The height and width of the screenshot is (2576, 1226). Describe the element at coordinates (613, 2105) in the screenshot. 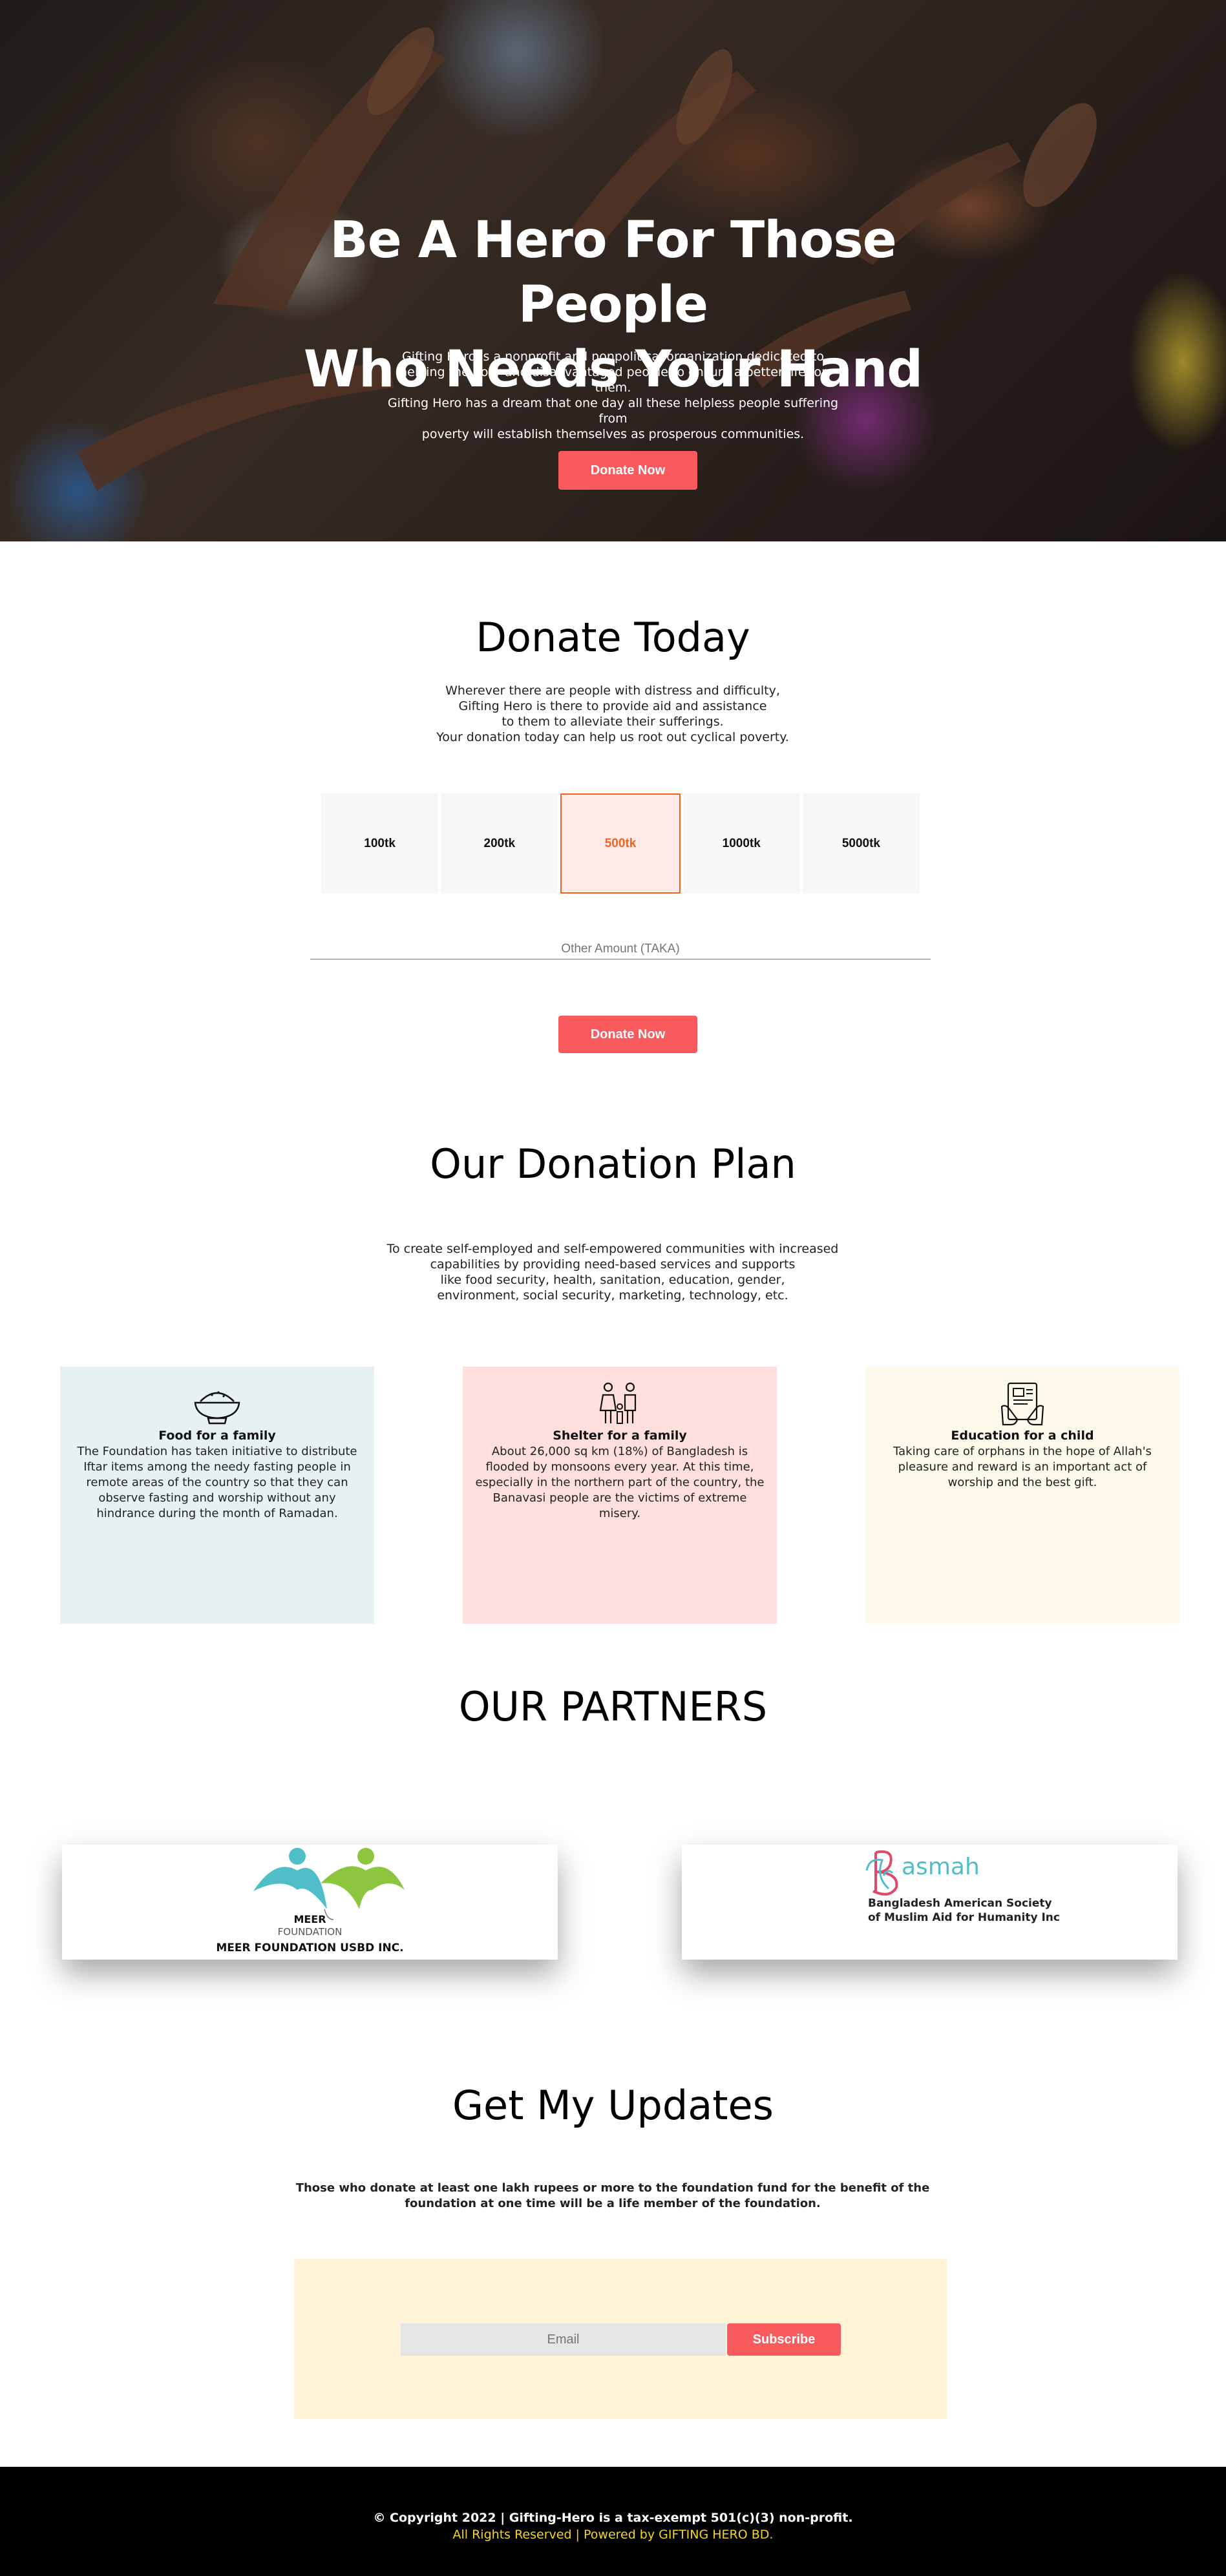

I see `updates-title: Get My Updates` at that location.